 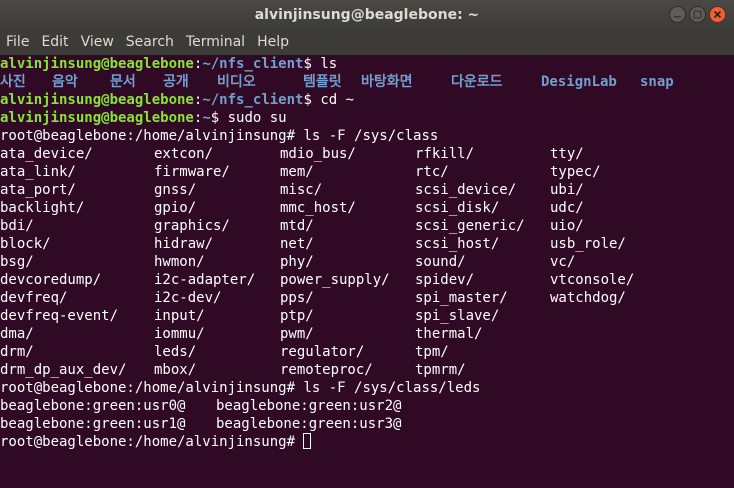 What do you see at coordinates (592, 280) in the screenshot?
I see `class-entry: vtconsole/` at bounding box center [592, 280].